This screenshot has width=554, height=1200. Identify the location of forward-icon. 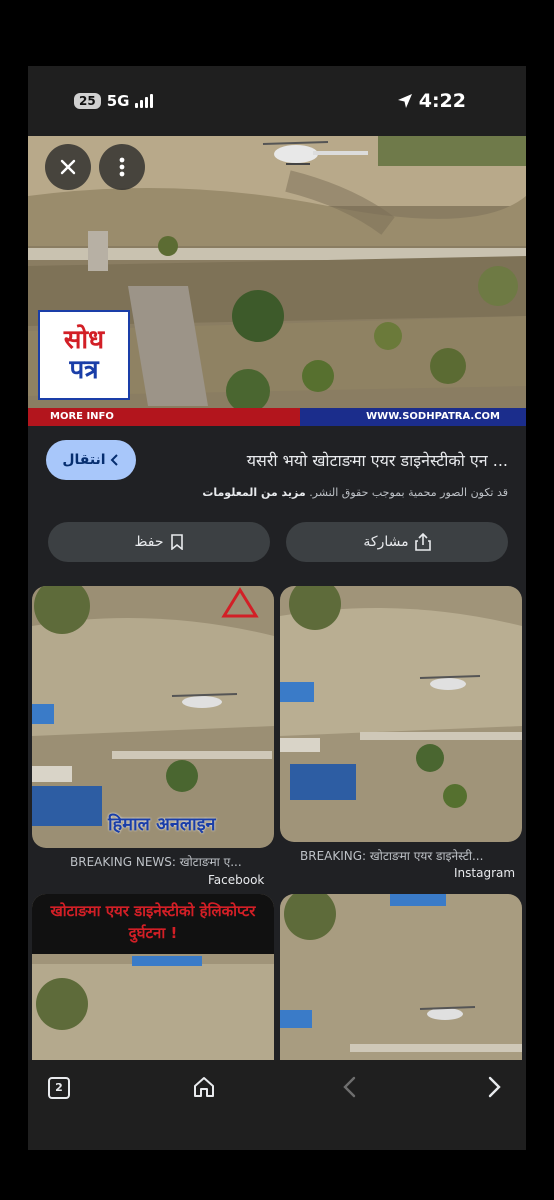
(494, 1087).